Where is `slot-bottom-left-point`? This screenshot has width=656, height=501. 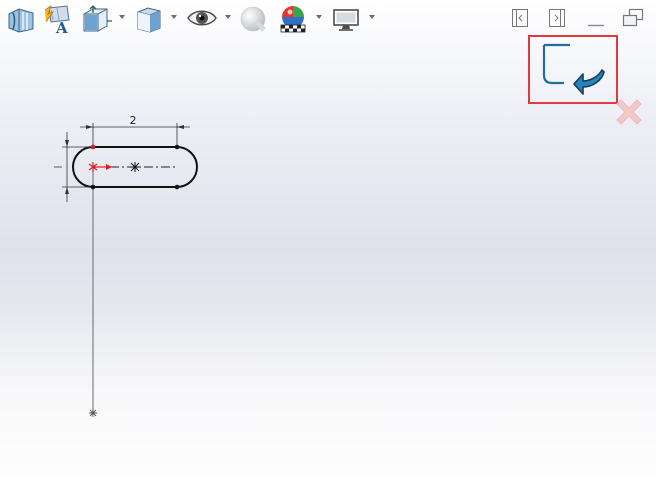 slot-bottom-left-point is located at coordinates (93, 187).